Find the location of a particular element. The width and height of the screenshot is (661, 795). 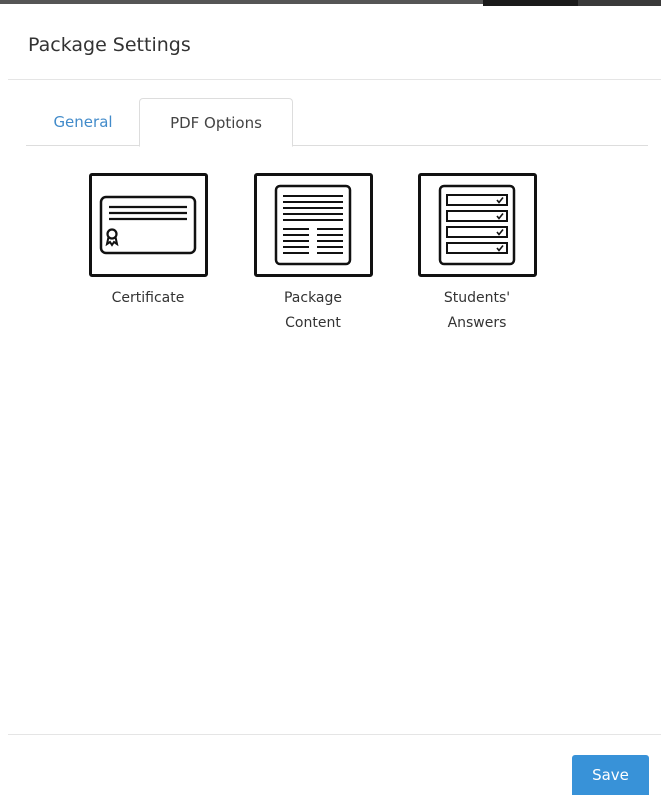

tab-pdf-options: PDF Options is located at coordinates (216, 122).